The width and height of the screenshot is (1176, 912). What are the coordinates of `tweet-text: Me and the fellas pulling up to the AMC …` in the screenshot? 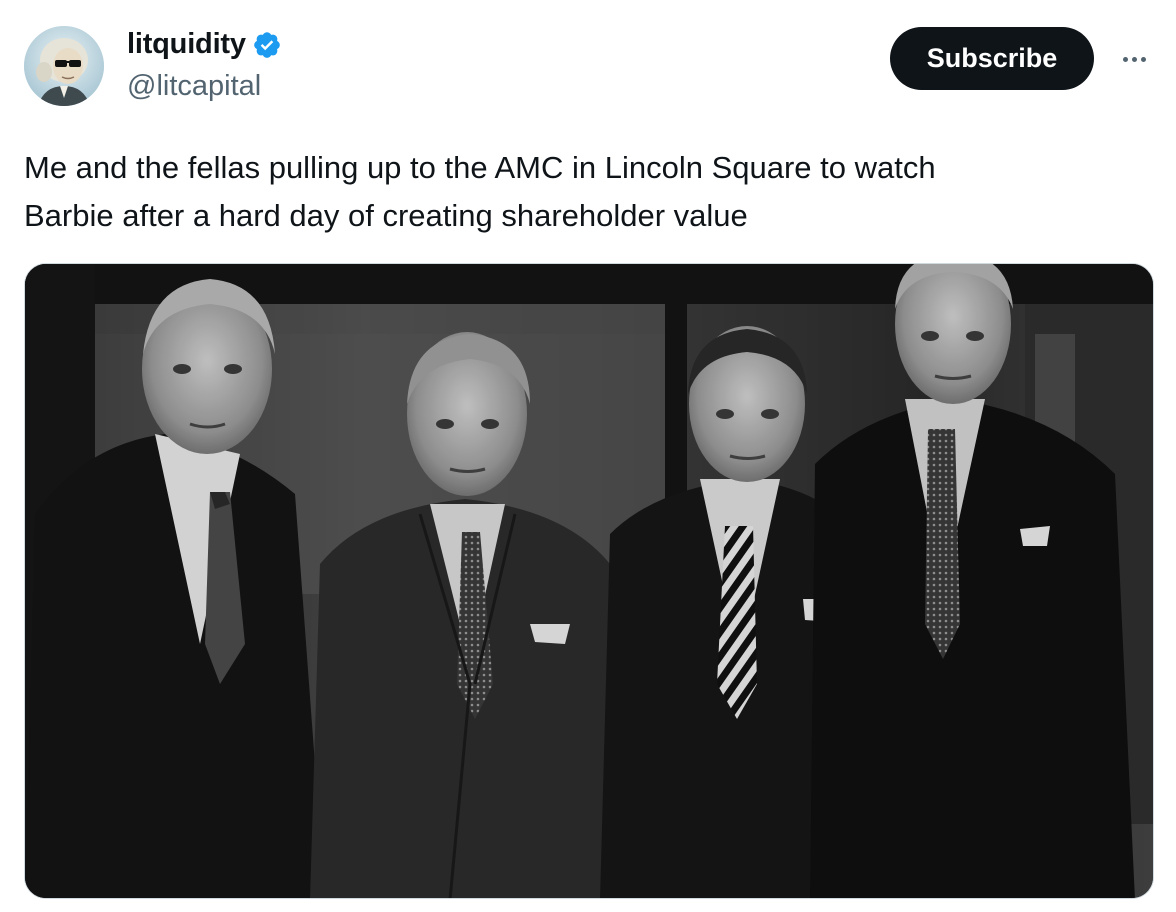 It's located at (480, 191).